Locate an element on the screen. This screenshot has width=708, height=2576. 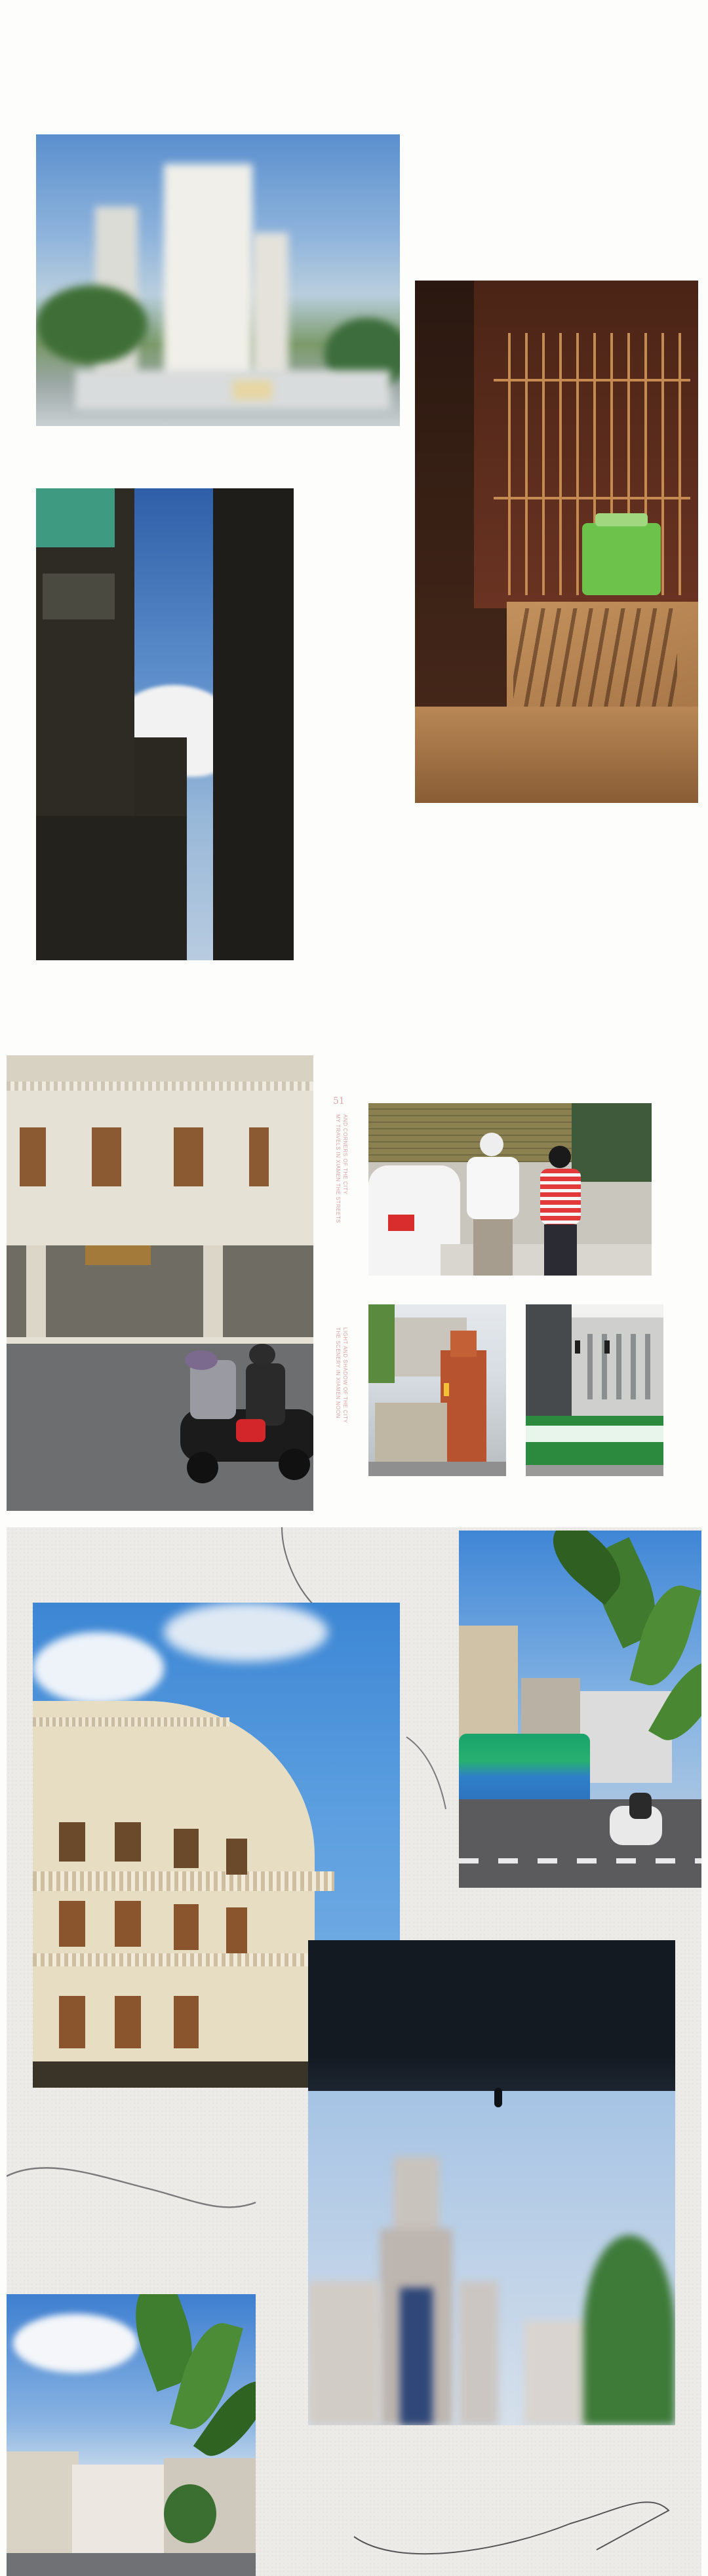
red-church-street-photo is located at coordinates (437, 1390).